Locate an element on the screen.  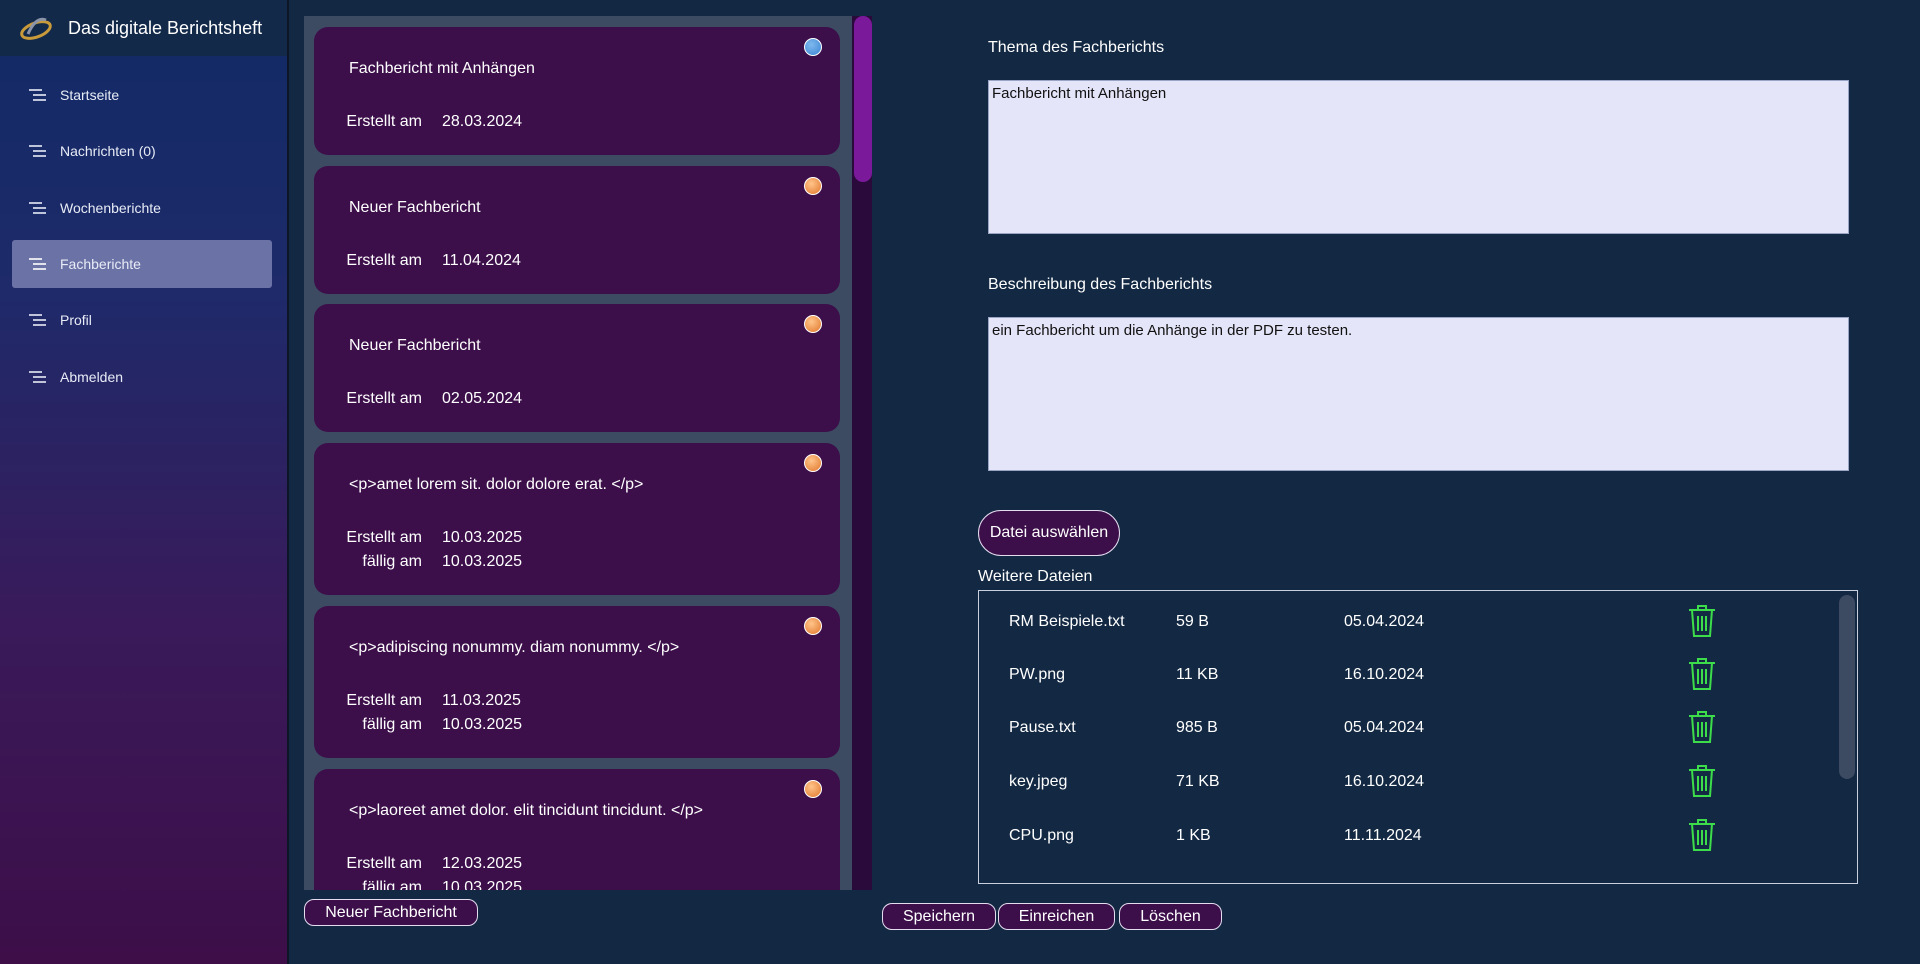
file-size: 59 B is located at coordinates (1192, 621).